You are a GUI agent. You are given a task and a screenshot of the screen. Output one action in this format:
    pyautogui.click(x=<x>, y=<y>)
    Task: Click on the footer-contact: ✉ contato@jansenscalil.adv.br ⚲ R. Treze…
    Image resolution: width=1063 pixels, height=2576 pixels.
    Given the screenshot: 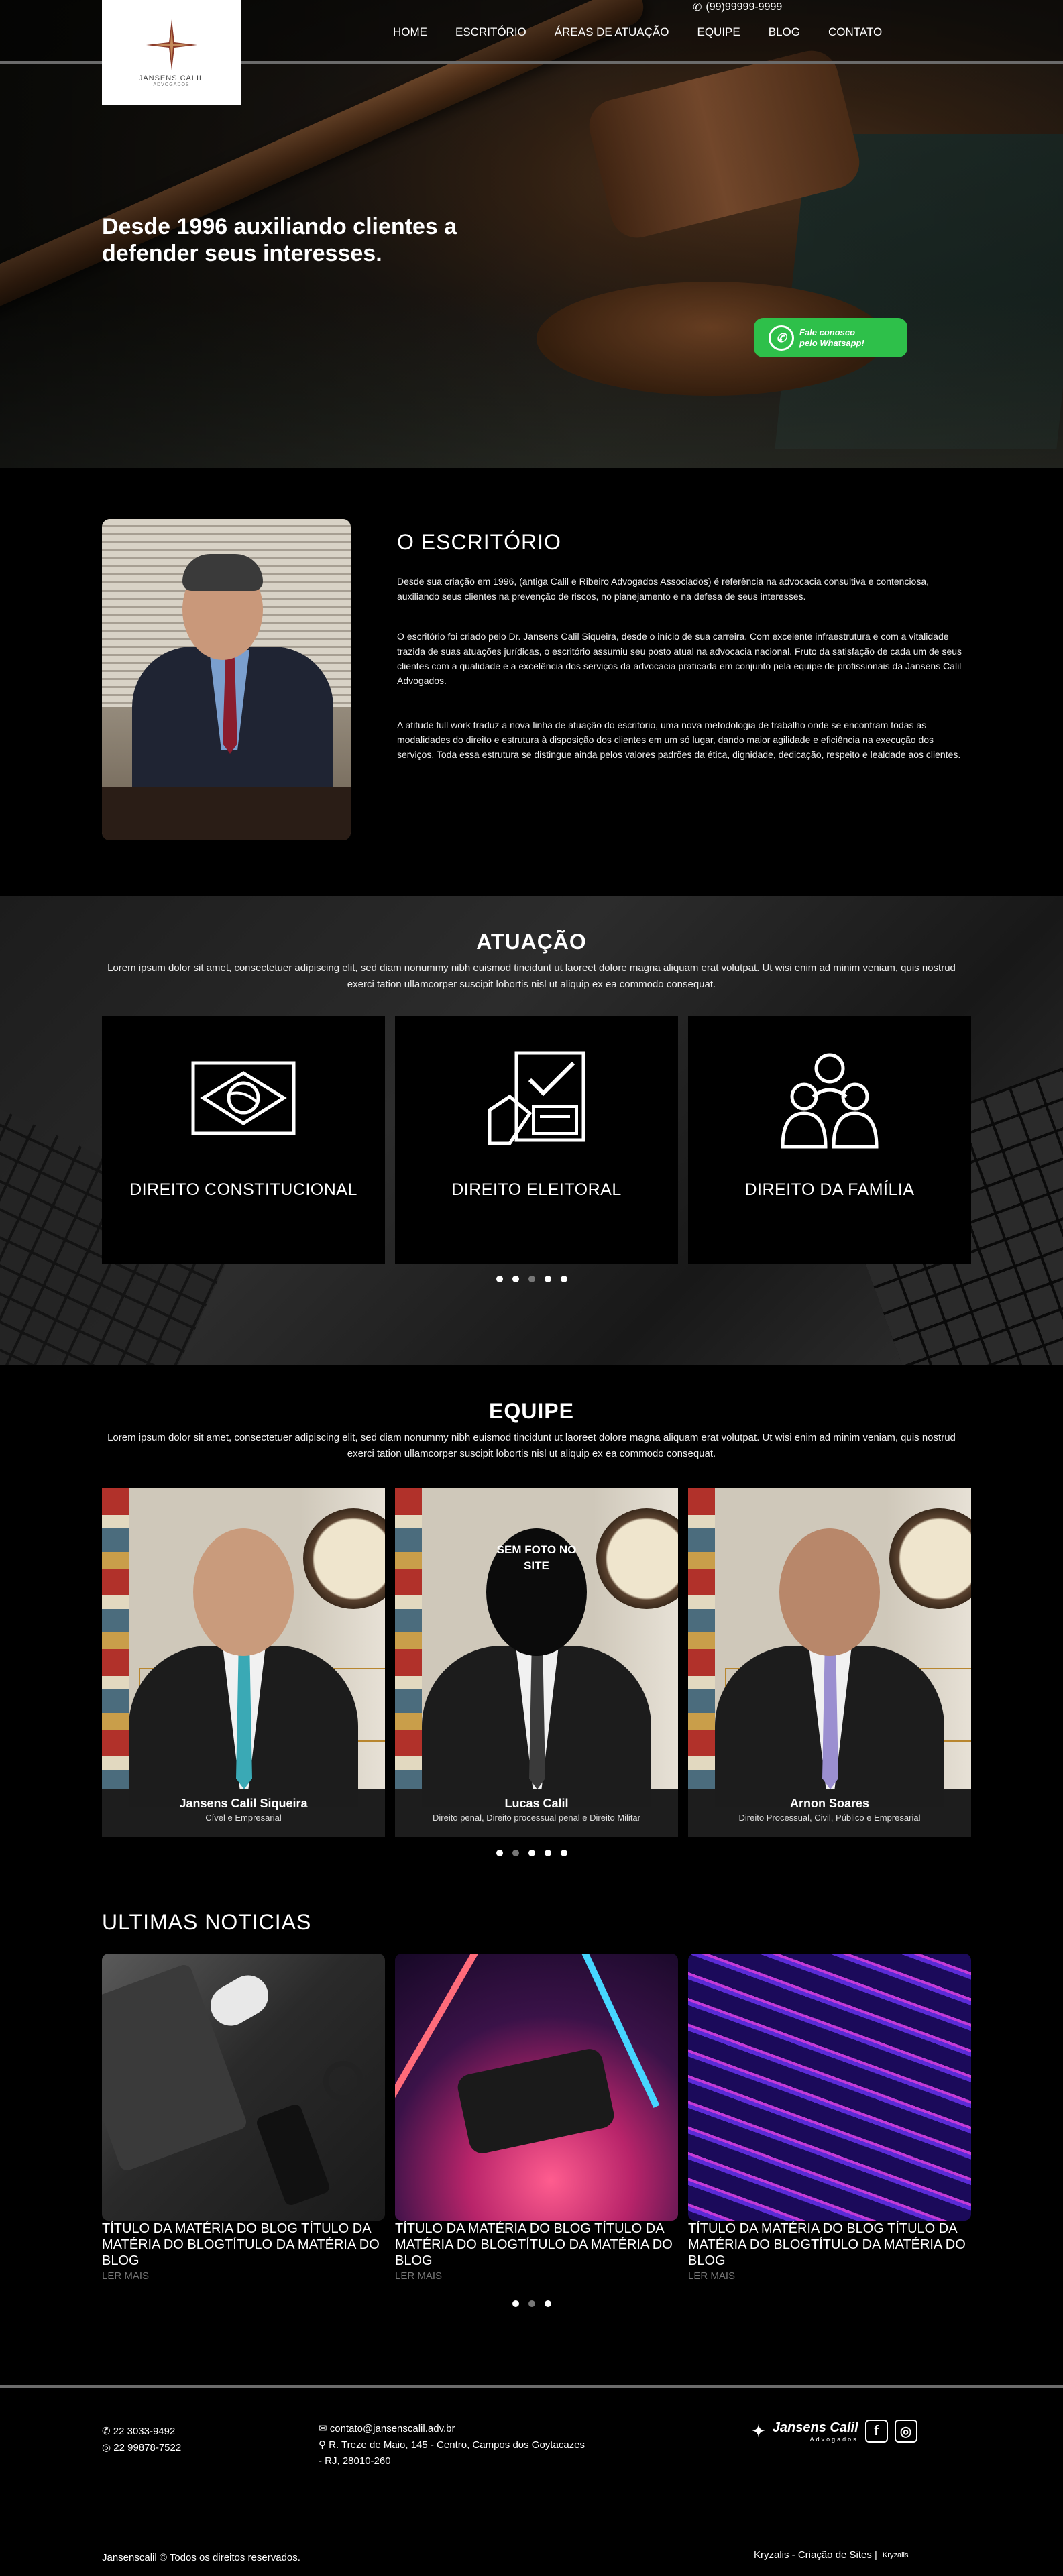 What is the action you would take?
    pyautogui.click(x=453, y=2445)
    